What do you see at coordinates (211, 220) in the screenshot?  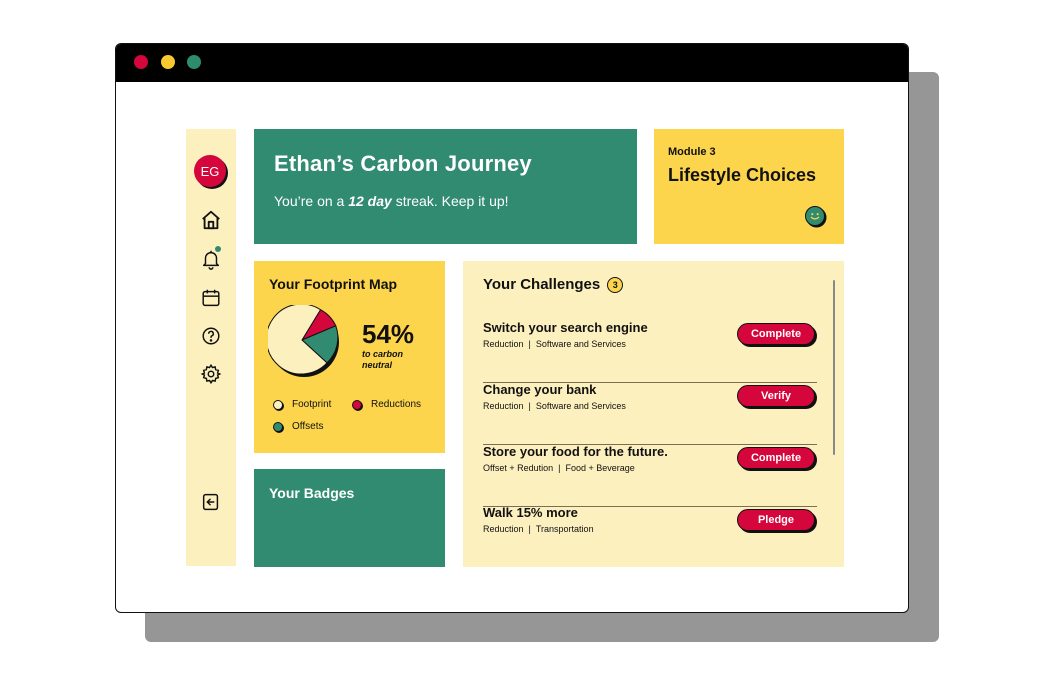 I see `home-icon` at bounding box center [211, 220].